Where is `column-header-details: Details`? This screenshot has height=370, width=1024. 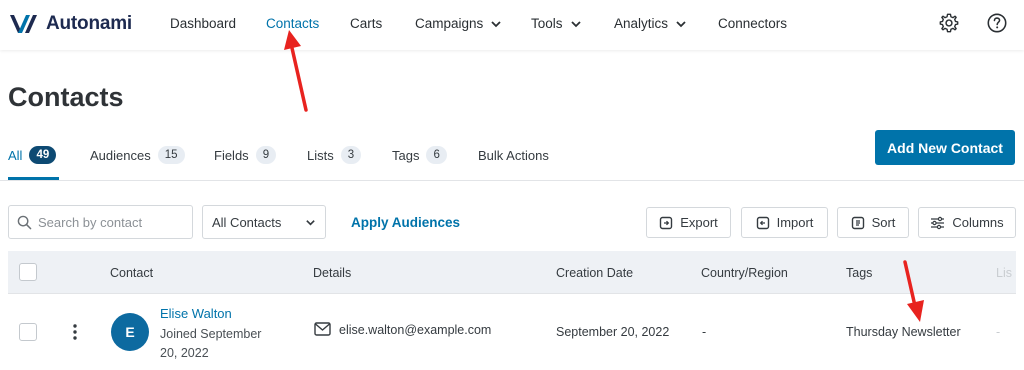
column-header-details: Details is located at coordinates (332, 273).